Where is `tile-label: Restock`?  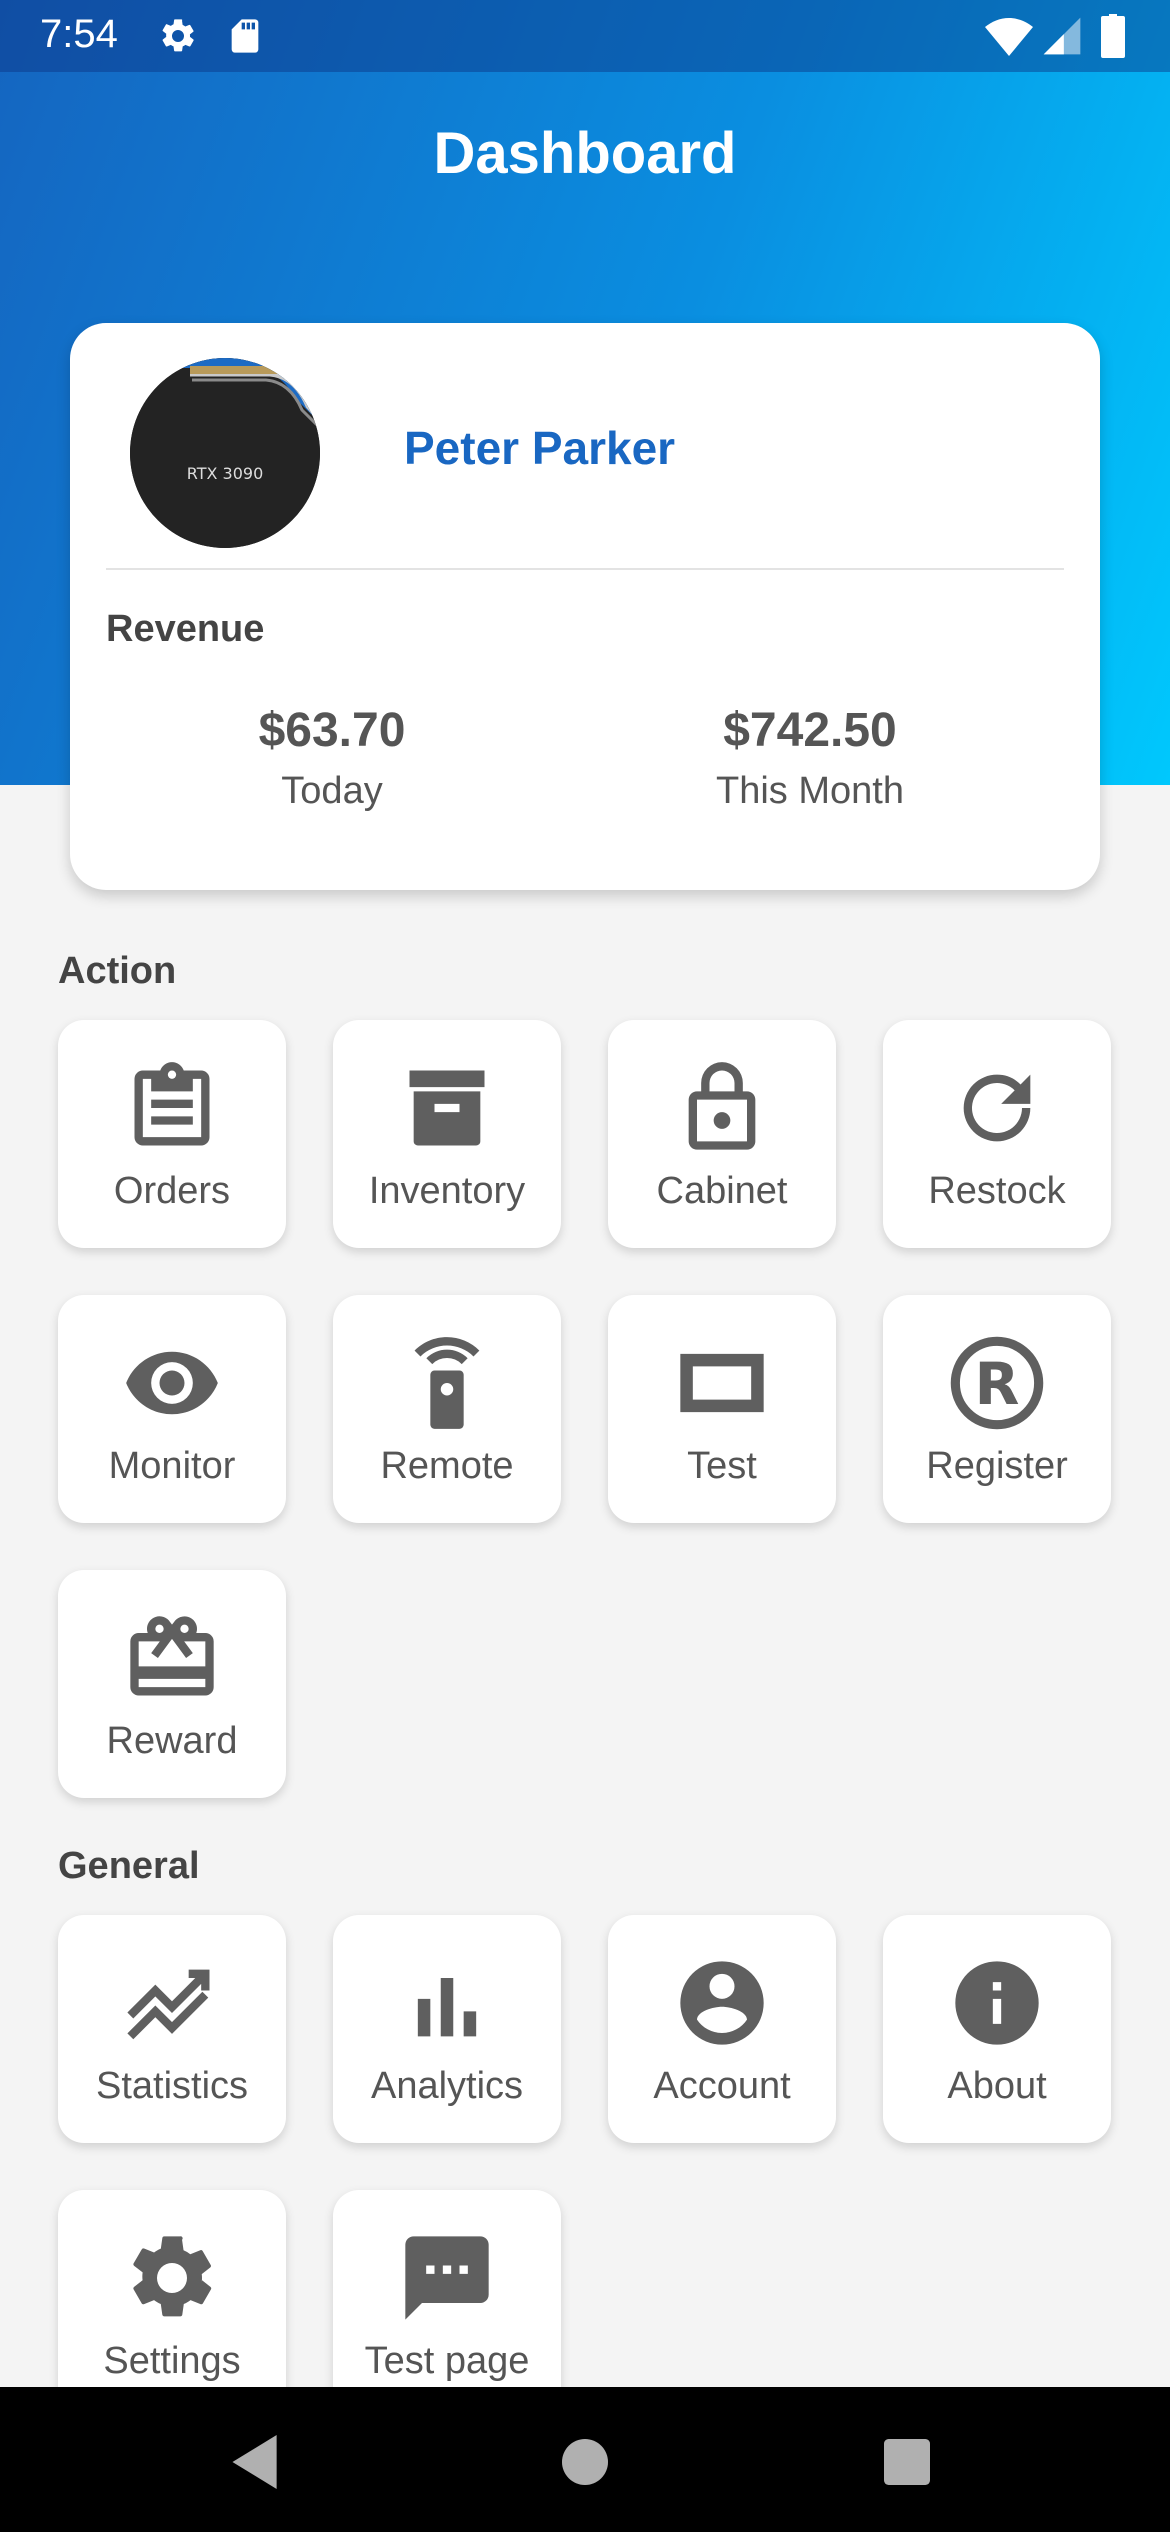 tile-label: Restock is located at coordinates (997, 1191).